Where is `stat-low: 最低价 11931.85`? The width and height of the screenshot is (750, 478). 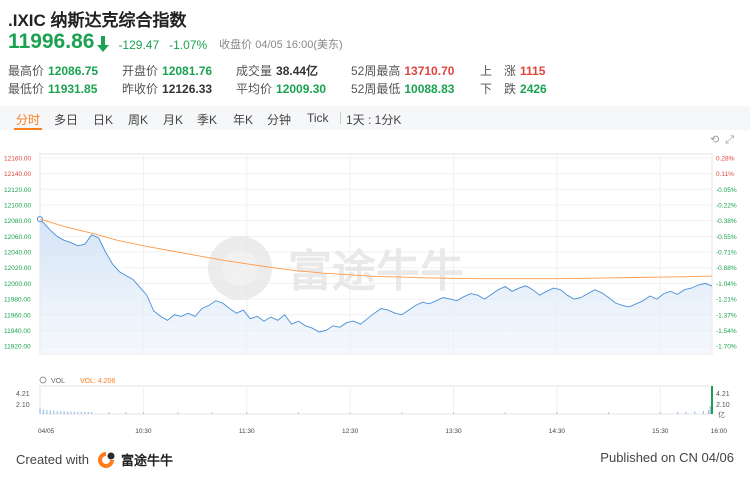
stat-low: 最低价 11931.85 is located at coordinates (52, 88).